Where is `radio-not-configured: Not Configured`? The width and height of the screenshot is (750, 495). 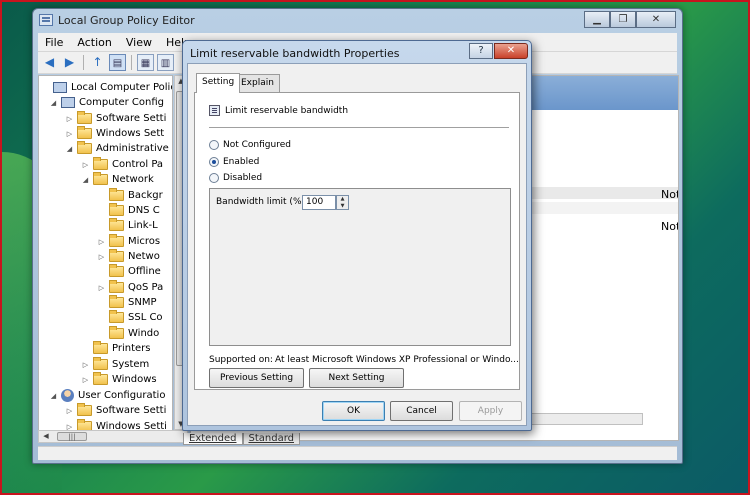 radio-not-configured: Not Configured is located at coordinates (250, 145).